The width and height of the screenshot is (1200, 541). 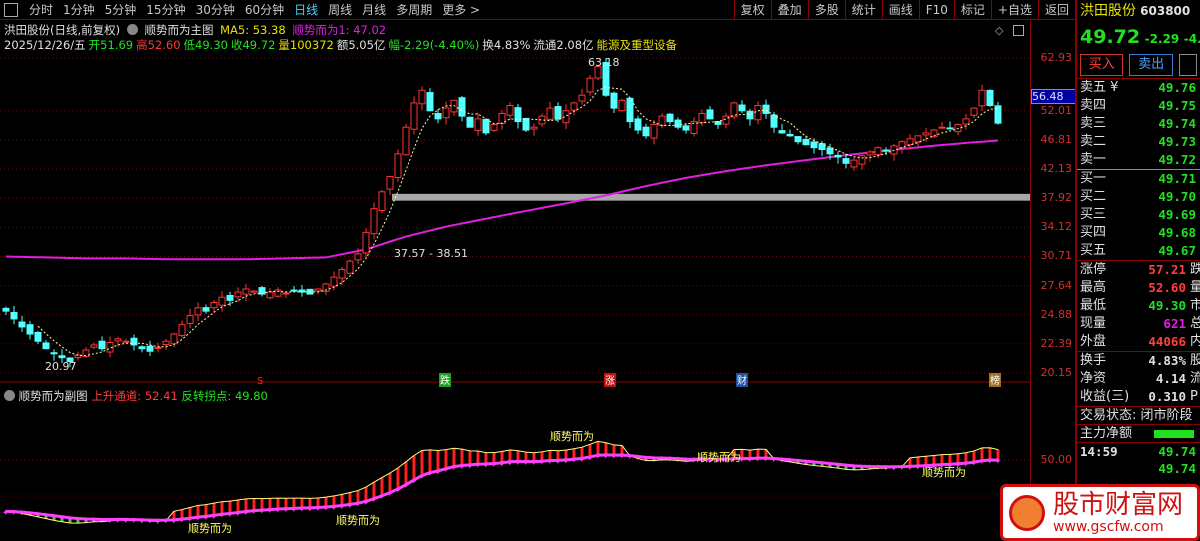 What do you see at coordinates (1138, 361) in the screenshot?
I see `stats2-row: 换手 4.83% 股` at bounding box center [1138, 361].